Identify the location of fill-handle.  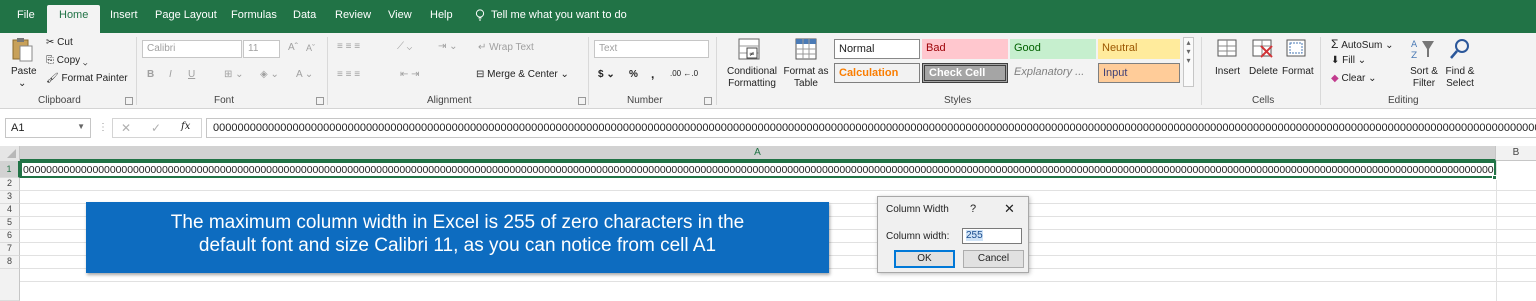
(1494, 177).